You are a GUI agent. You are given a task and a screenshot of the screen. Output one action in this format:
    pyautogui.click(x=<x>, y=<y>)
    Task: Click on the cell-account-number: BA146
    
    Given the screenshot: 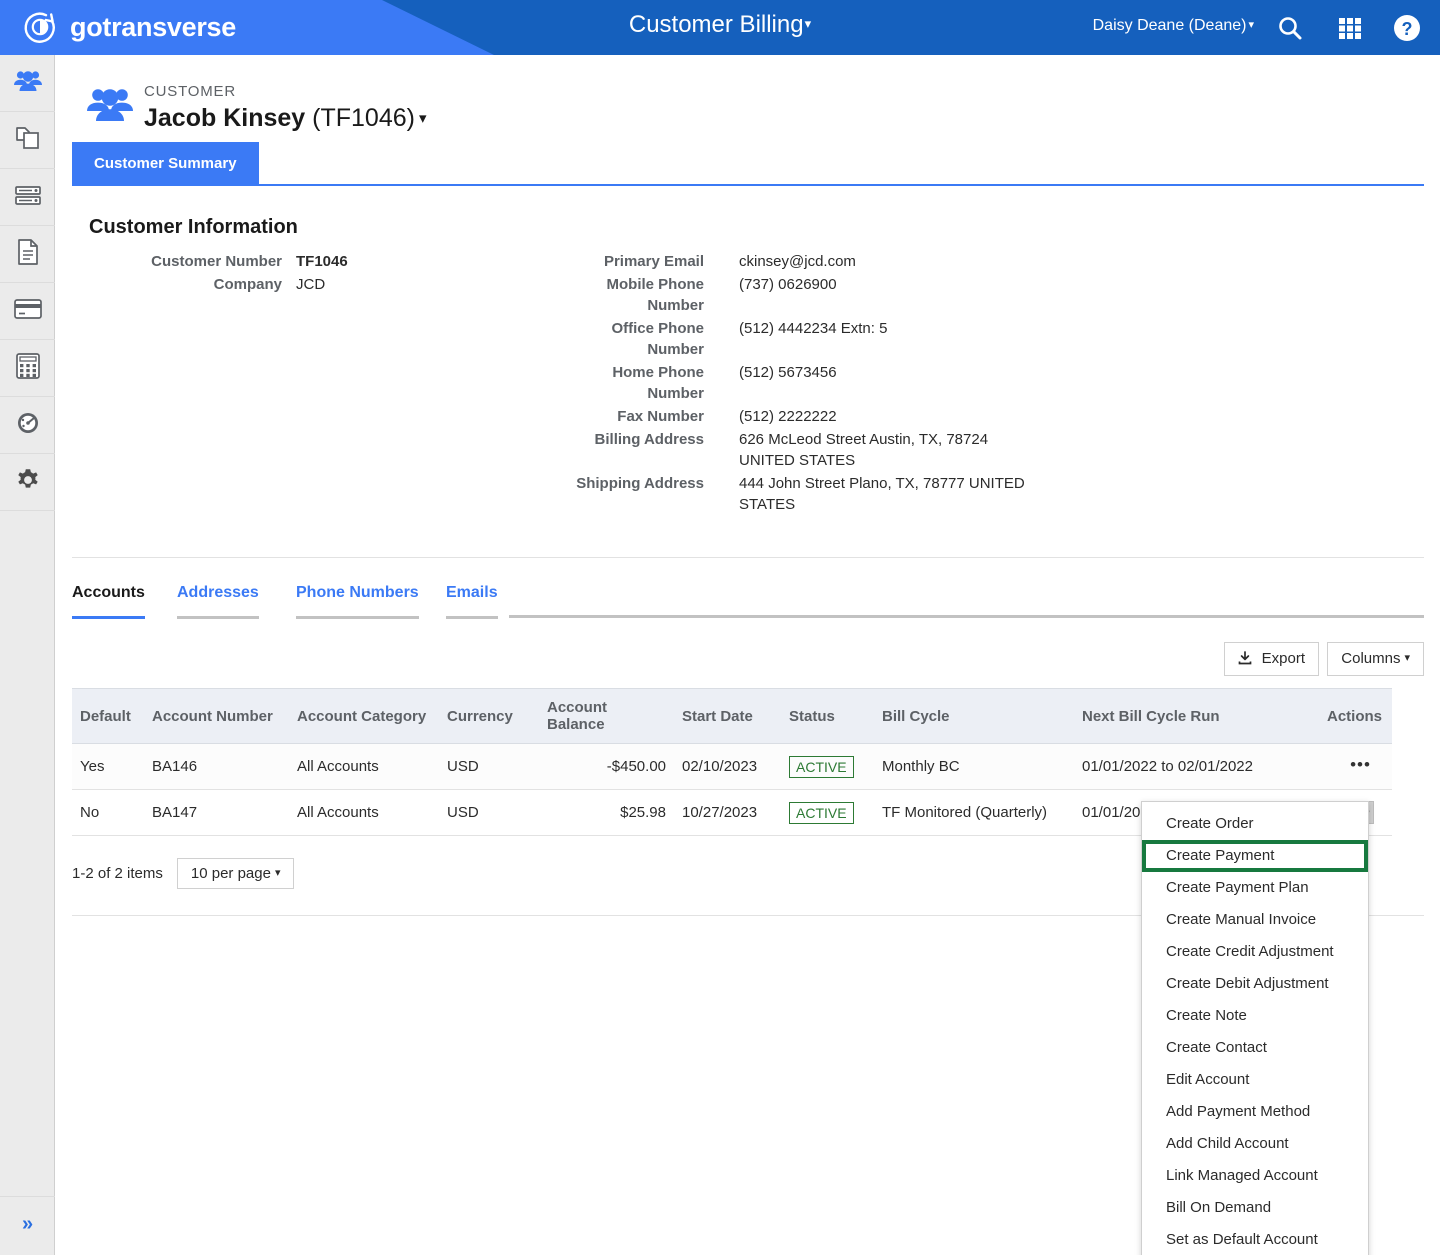 What is the action you would take?
    pyautogui.click(x=216, y=766)
    